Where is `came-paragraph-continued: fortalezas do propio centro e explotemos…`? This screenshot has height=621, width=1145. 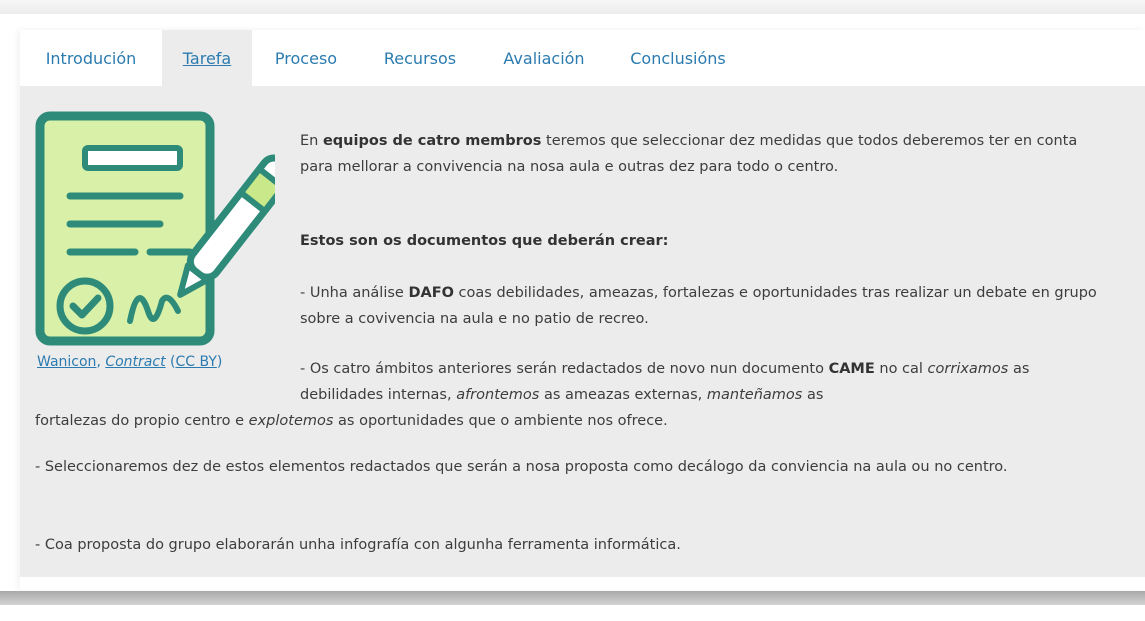
came-paragraph-continued: fortalezas do propio centro e explotemos… is located at coordinates (351, 421).